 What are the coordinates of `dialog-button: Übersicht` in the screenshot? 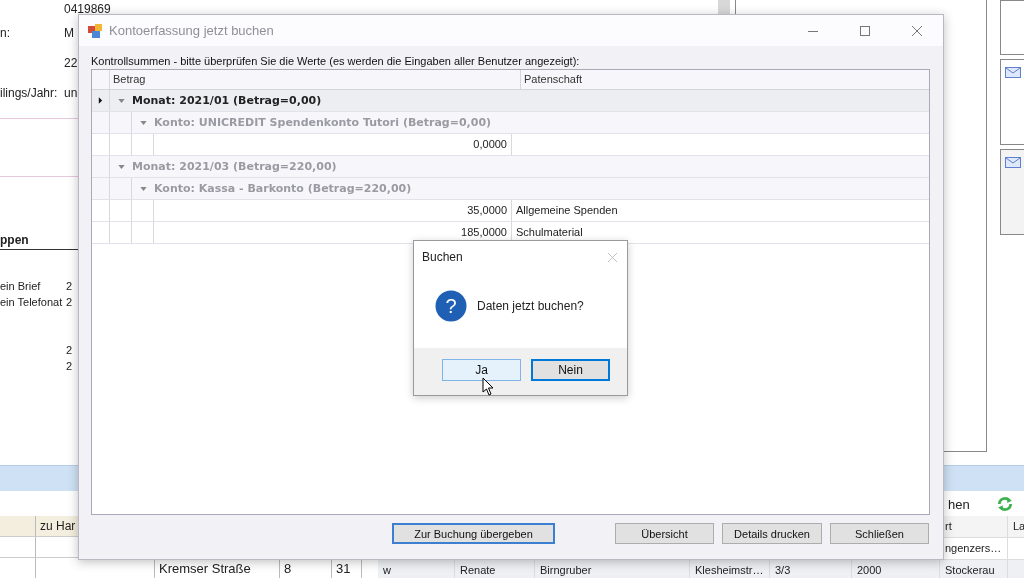 It's located at (664, 533).